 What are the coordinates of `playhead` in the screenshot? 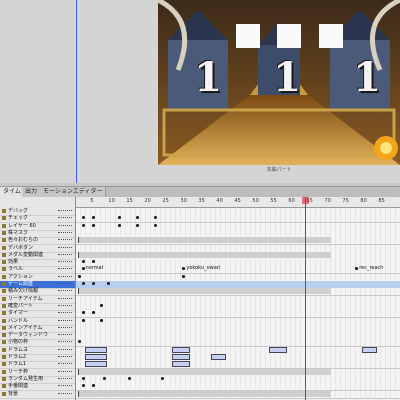 It's located at (305, 298).